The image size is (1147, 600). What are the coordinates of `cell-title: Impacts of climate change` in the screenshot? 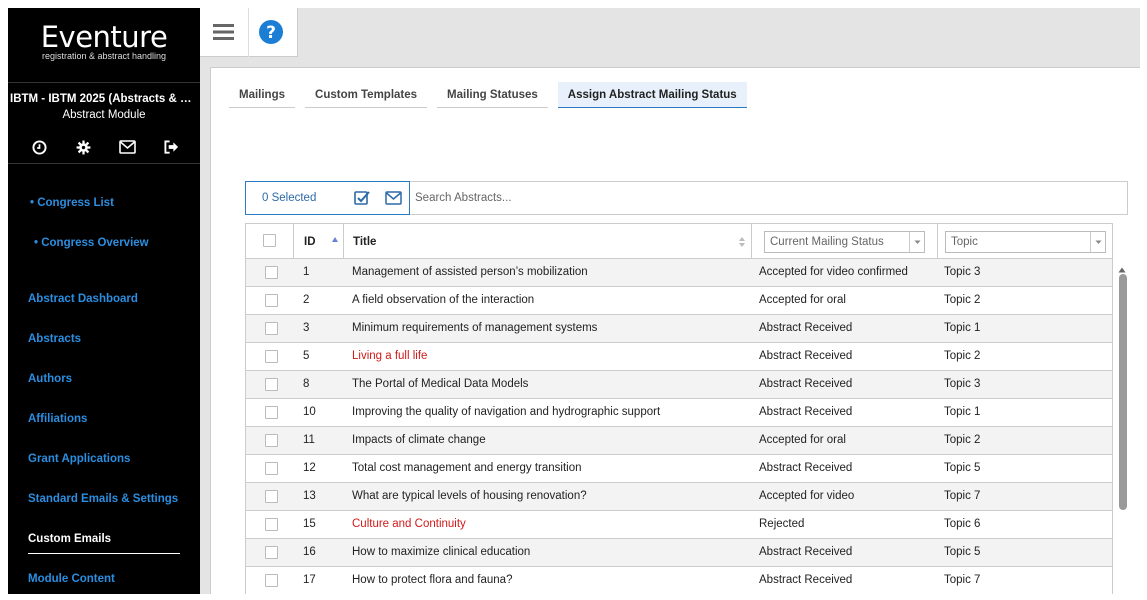 It's located at (419, 440).